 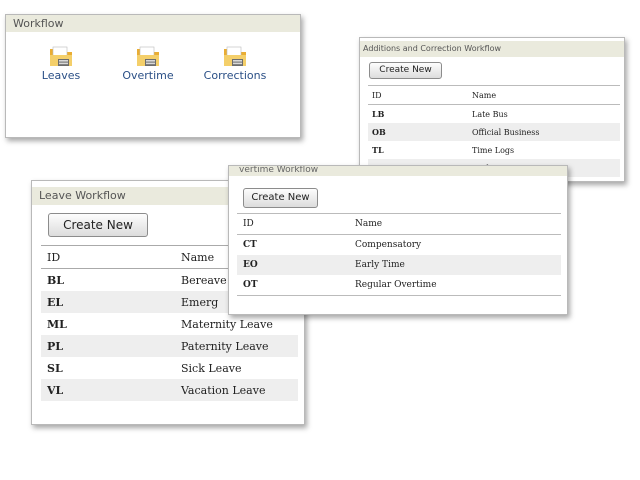 I want to click on table-row: CT Compensatory, so click(x=399, y=245).